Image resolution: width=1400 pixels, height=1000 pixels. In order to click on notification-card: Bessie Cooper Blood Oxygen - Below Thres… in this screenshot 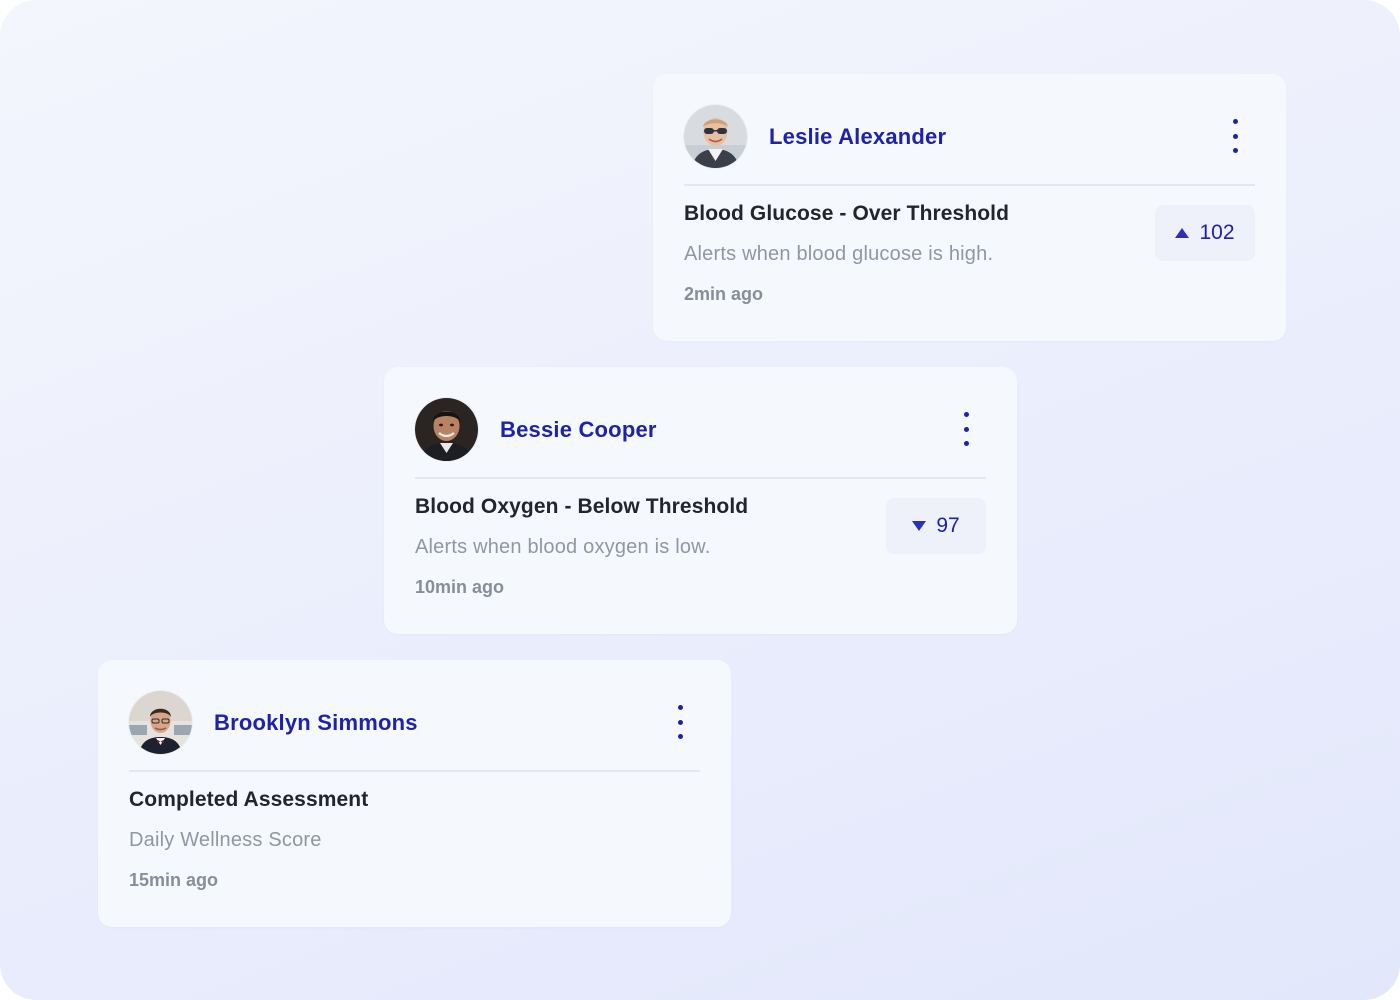, I will do `click(700, 500)`.